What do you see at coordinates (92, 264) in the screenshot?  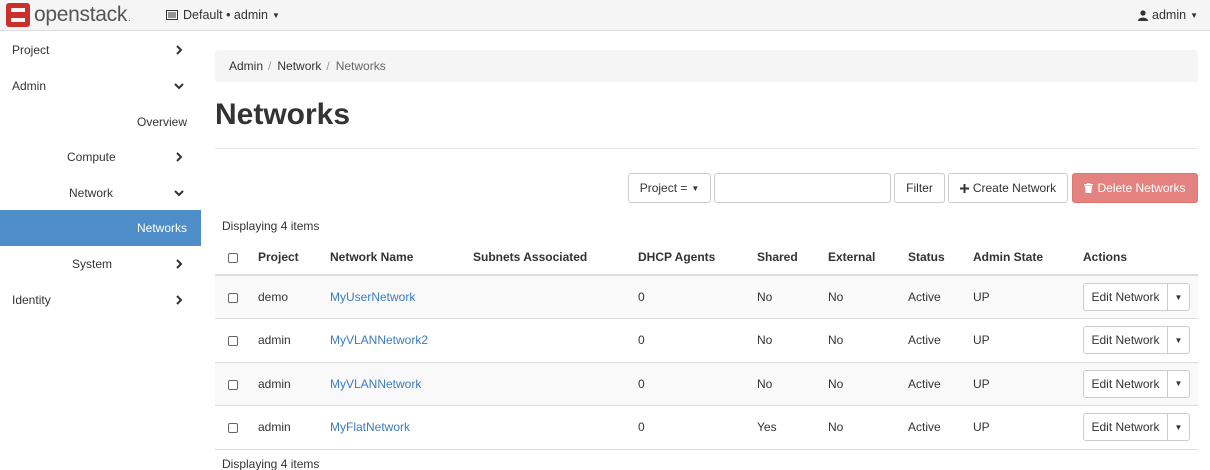 I see `sidebar-item-label: System` at bounding box center [92, 264].